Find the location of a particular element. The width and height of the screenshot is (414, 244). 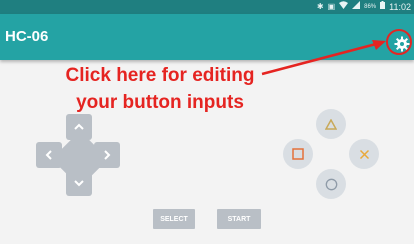

annotation-line-2: your button inputs is located at coordinates (160, 102).